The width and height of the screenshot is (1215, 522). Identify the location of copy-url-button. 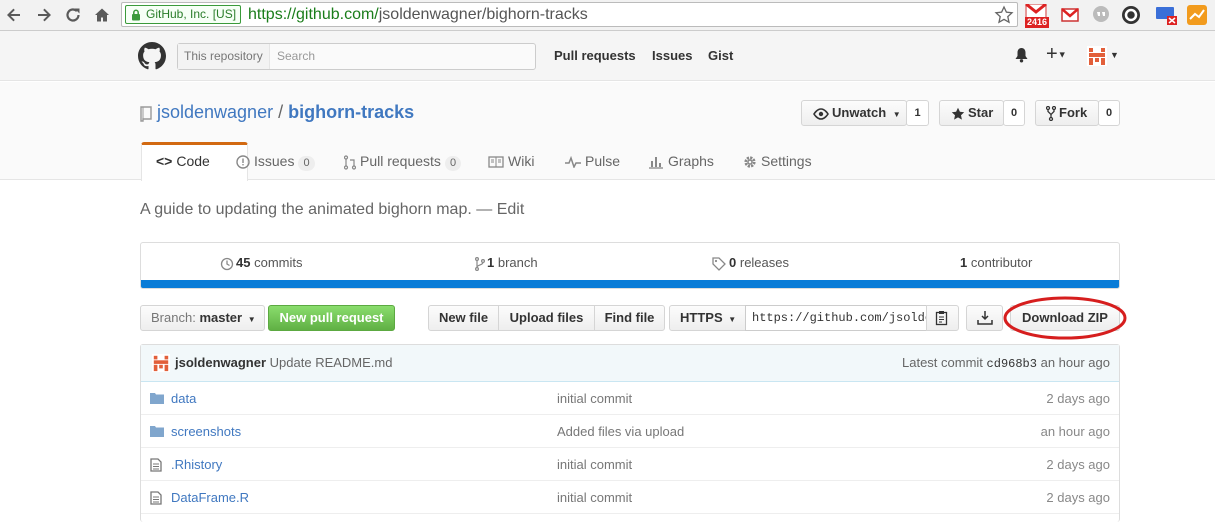
(942, 318).